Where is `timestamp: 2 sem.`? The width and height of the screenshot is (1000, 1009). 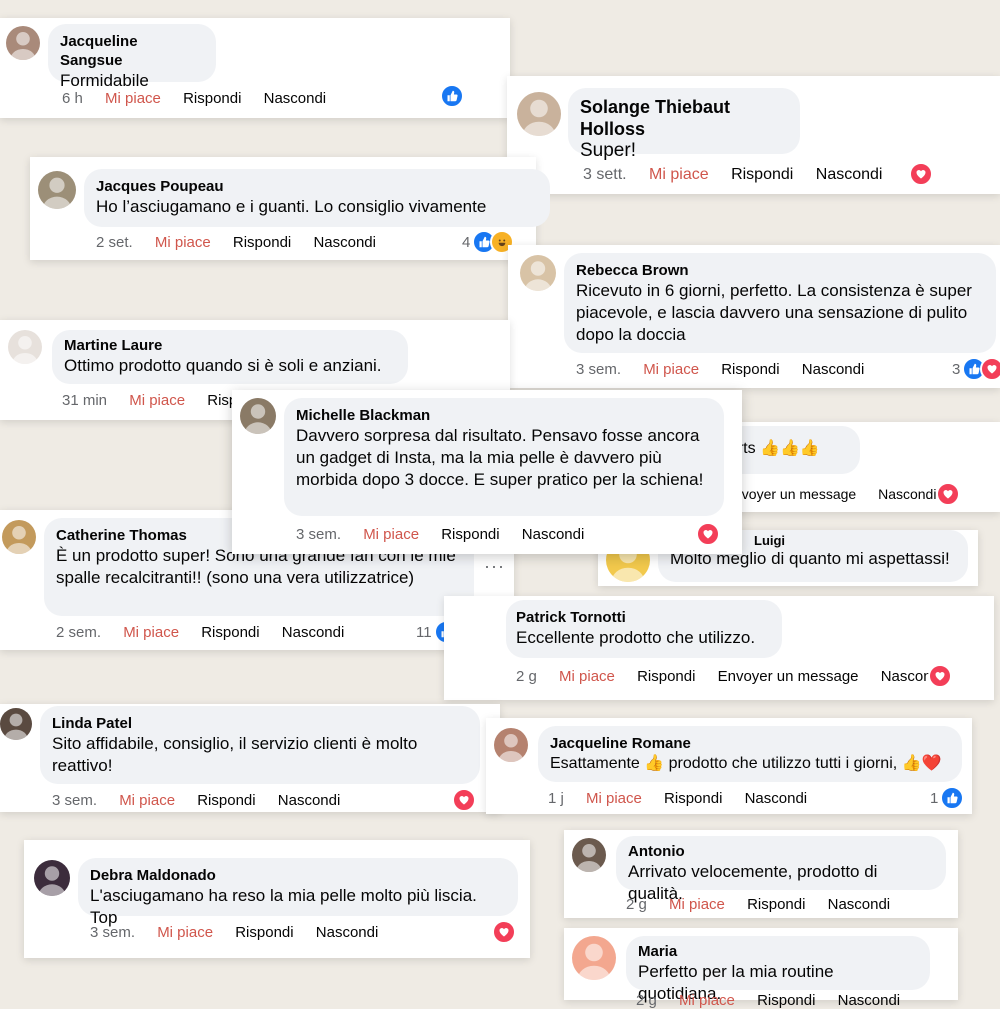
timestamp: 2 sem. is located at coordinates (78, 632).